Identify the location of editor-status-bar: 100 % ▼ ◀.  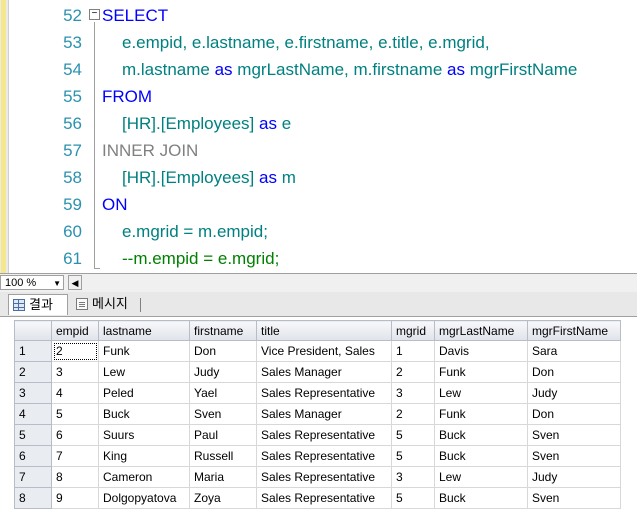
(318, 283).